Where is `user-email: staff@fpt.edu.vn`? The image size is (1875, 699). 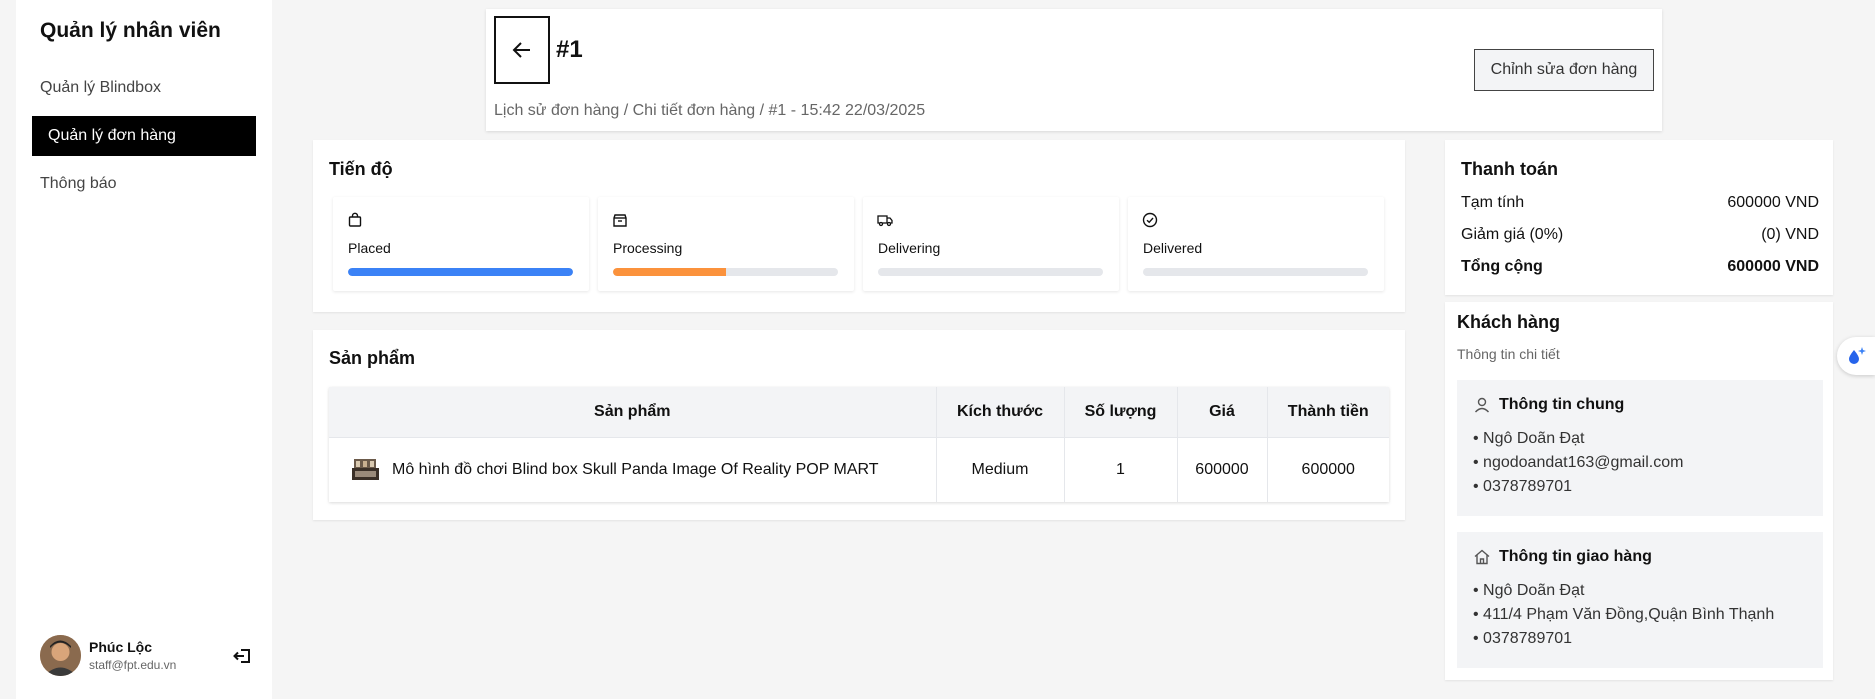
user-email: staff@fpt.edu.vn is located at coordinates (133, 665).